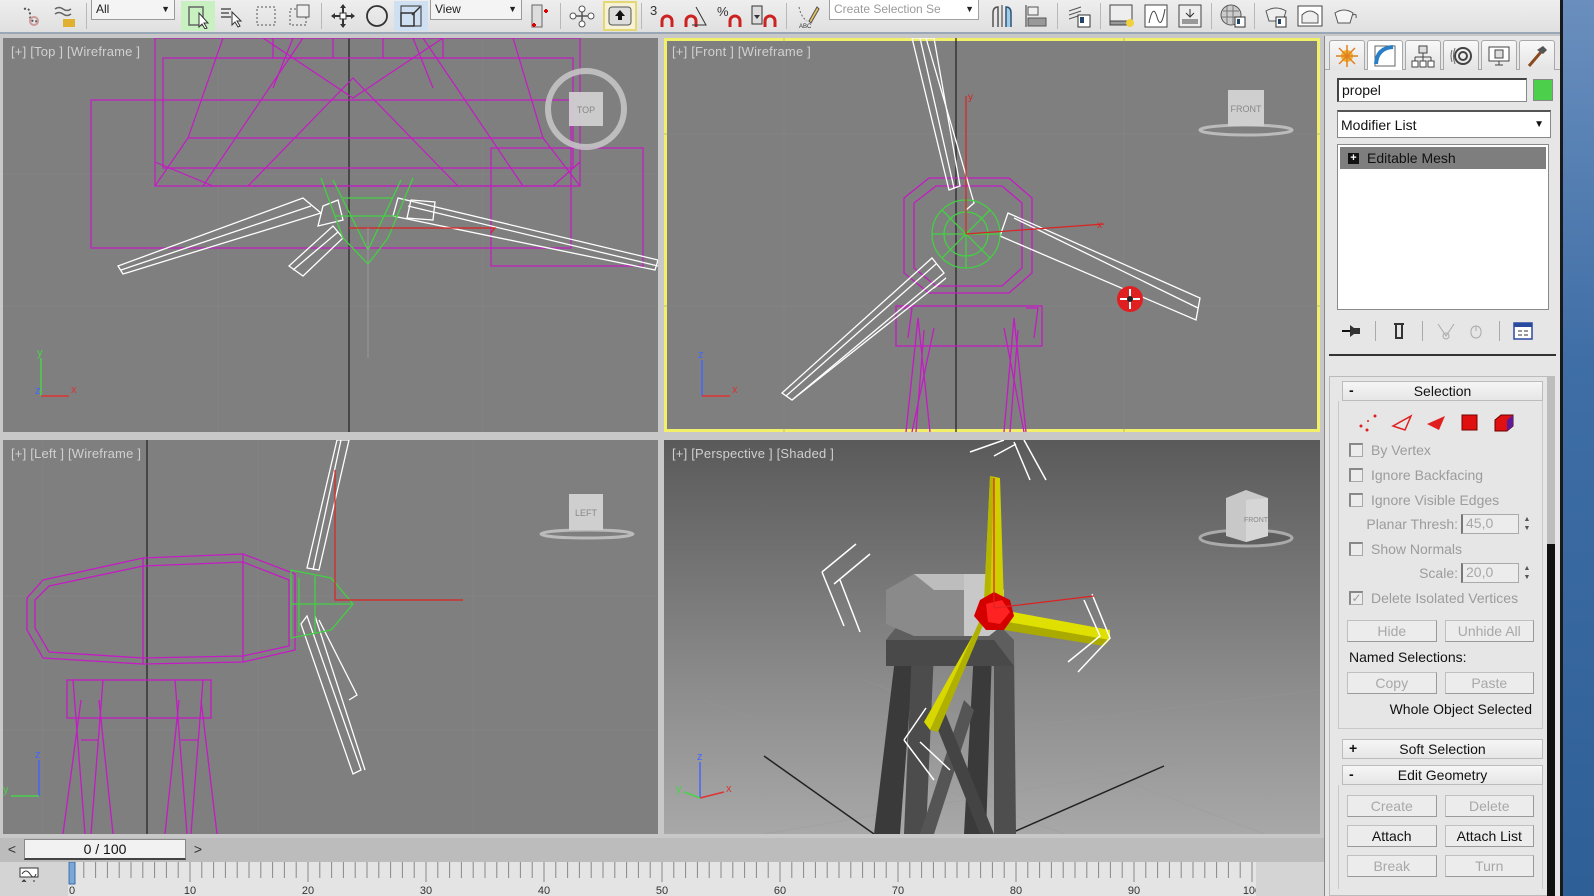 The height and width of the screenshot is (896, 1594). Describe the element at coordinates (904, 10) in the screenshot. I see `named-selection-sets-input: Create Selection Se ▼` at that location.